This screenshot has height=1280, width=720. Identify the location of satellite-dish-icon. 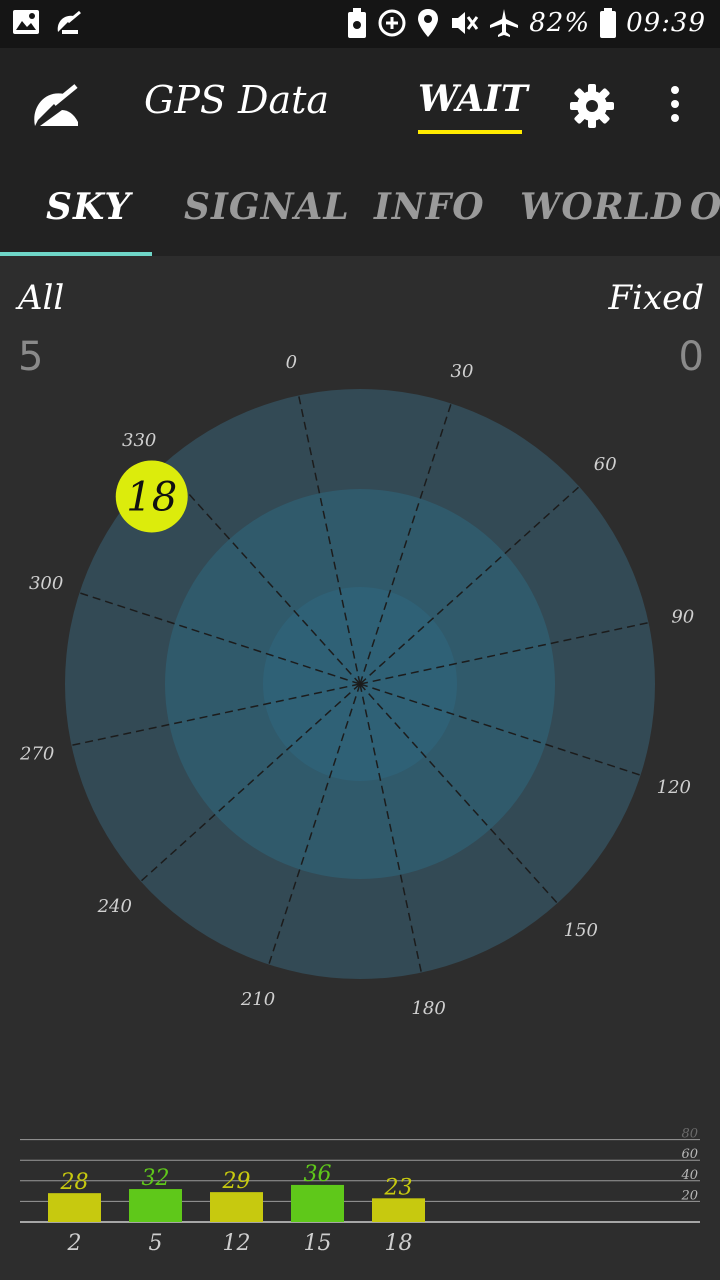
(56, 105).